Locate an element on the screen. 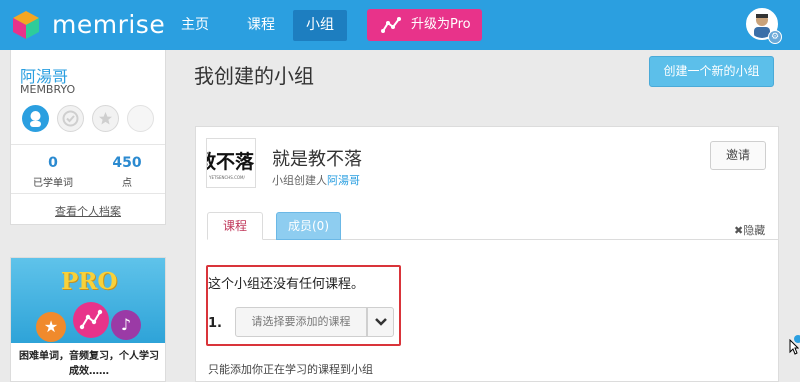  upgrade-pro-button: 升级为Pro is located at coordinates (424, 25).